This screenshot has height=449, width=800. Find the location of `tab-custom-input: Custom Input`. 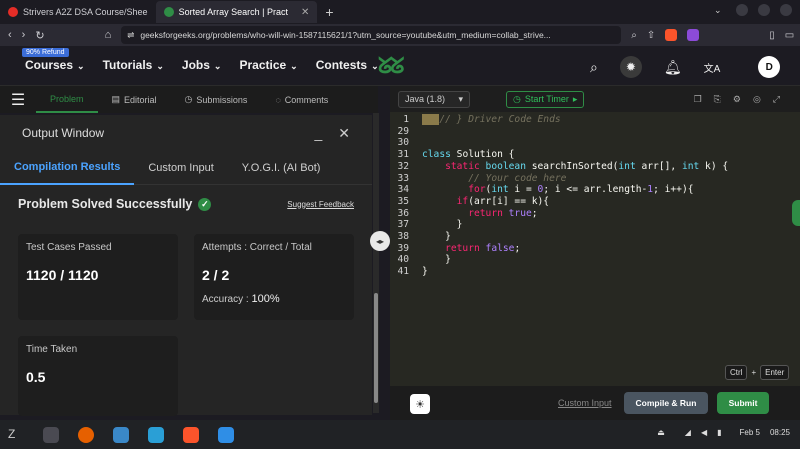

tab-custom-input: Custom Input is located at coordinates (180, 168).